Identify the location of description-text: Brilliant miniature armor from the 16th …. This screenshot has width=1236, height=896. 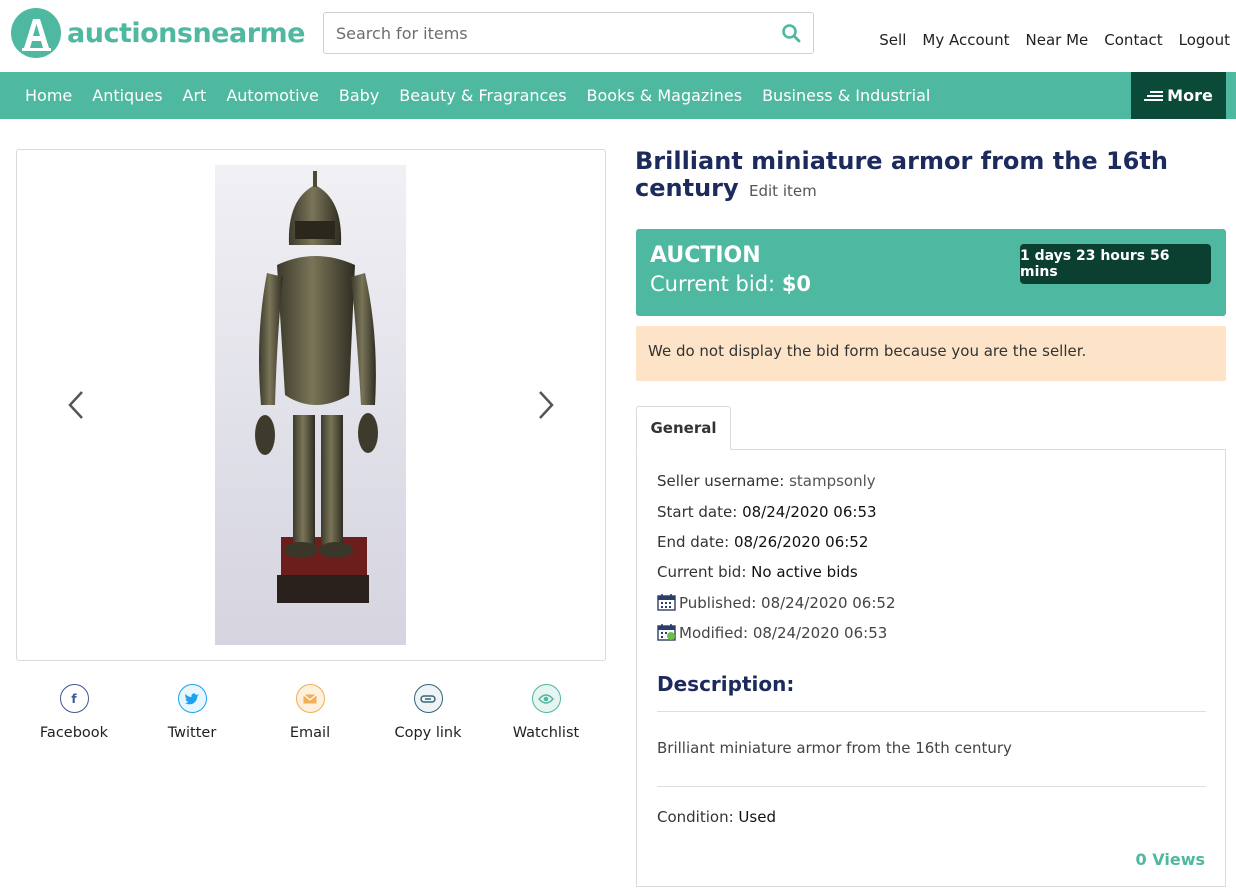
(834, 748).